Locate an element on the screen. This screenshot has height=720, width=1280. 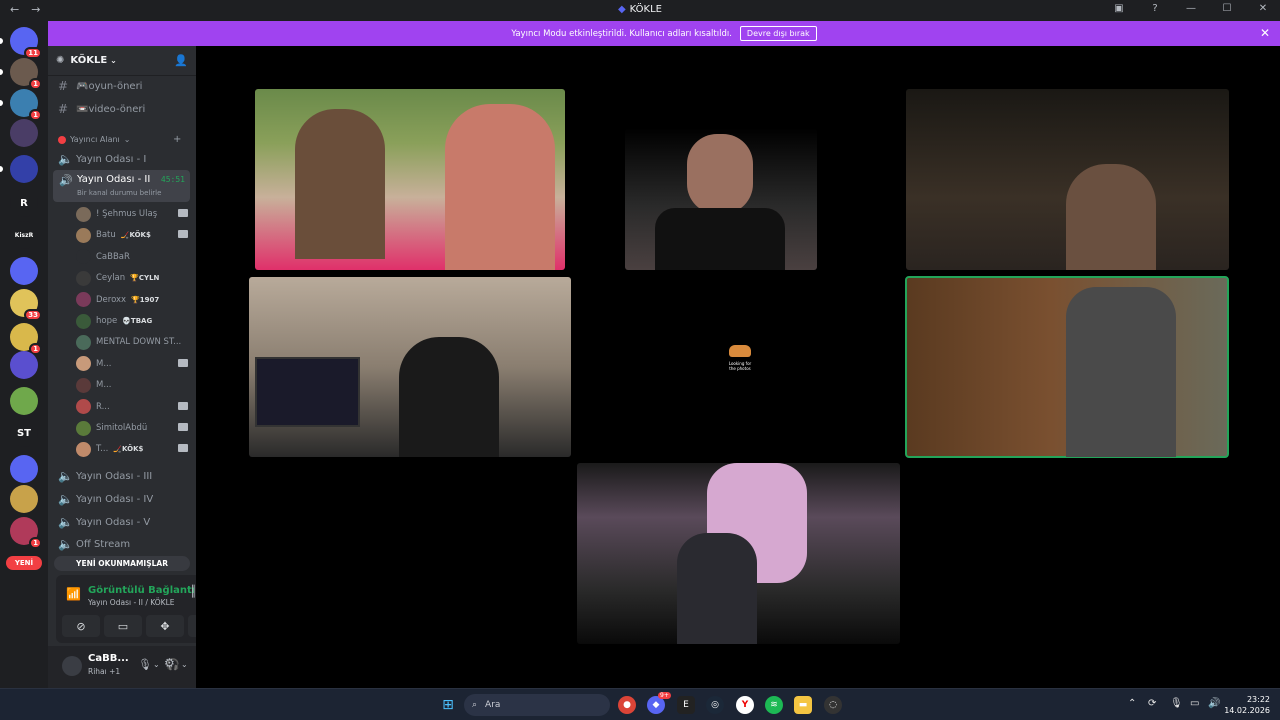
spotify-icon: ≋ is located at coordinates (774, 705).